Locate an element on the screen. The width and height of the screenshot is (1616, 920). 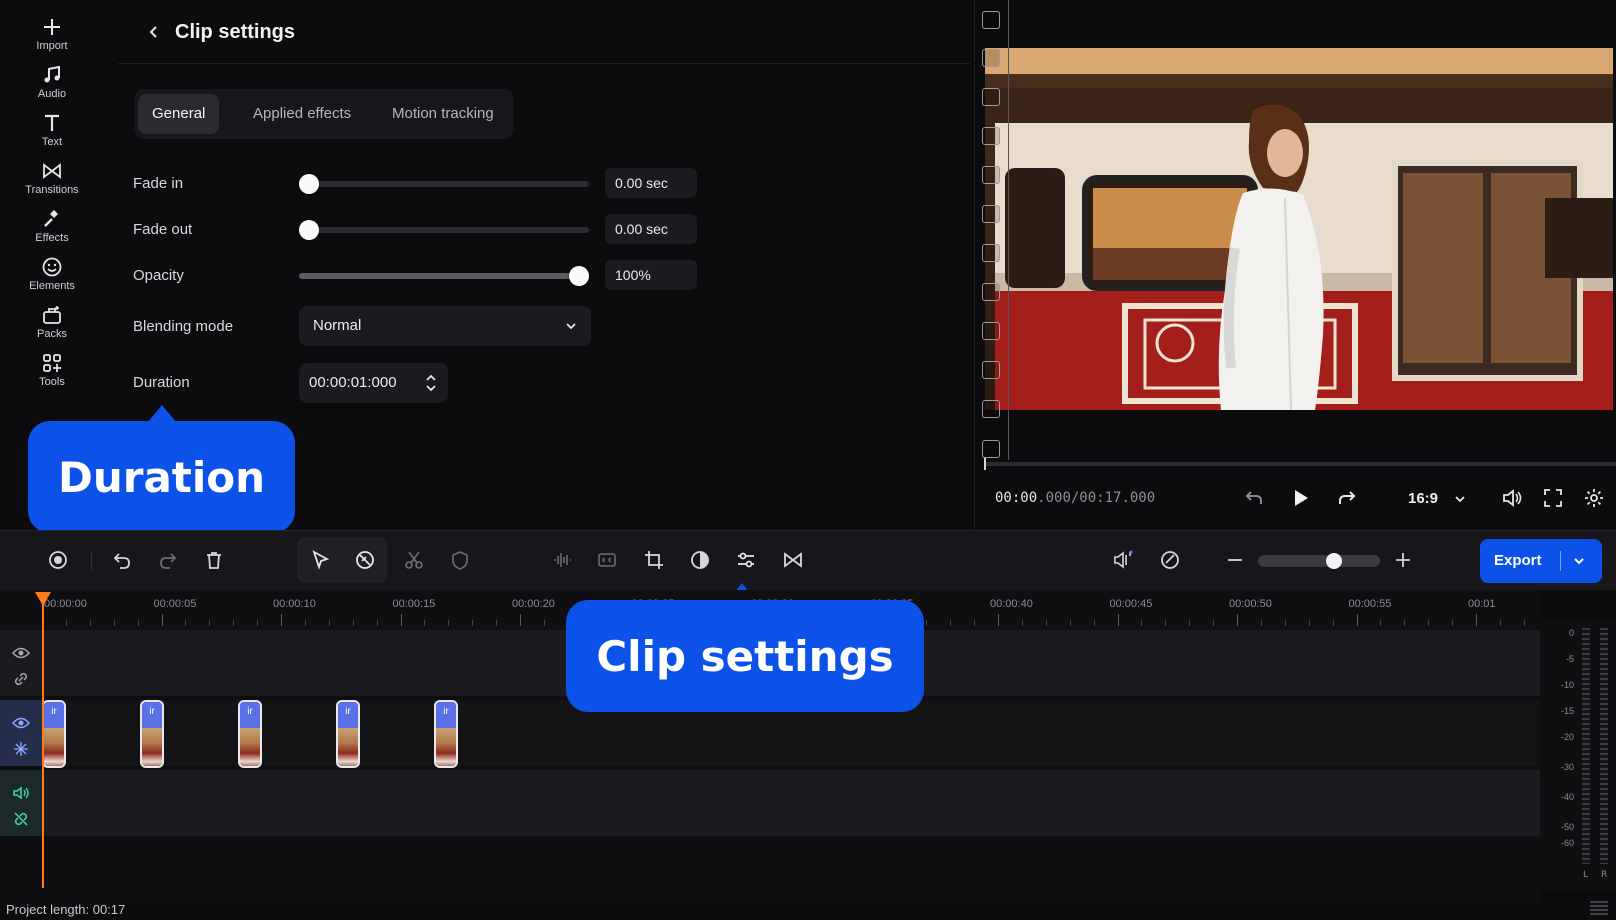
audio-split-button is located at coordinates (562, 560).